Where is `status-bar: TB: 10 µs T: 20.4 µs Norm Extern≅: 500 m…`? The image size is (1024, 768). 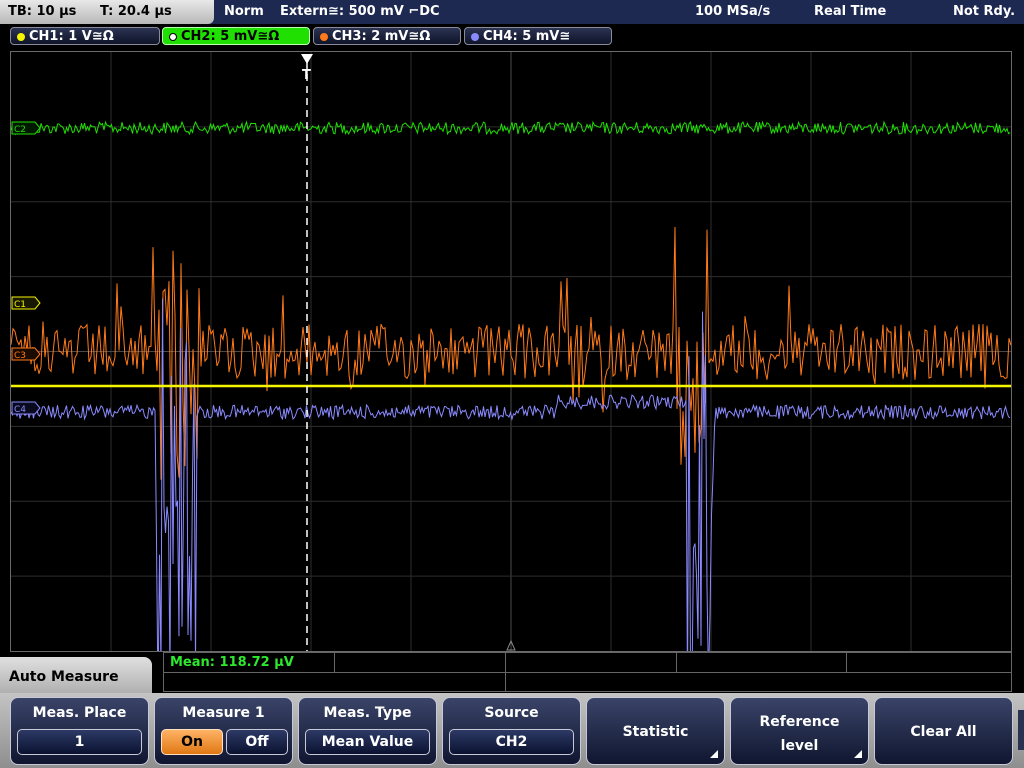
status-bar: TB: 10 µs T: 20.4 µs Norm Extern≅: 500 m… is located at coordinates (512, 12).